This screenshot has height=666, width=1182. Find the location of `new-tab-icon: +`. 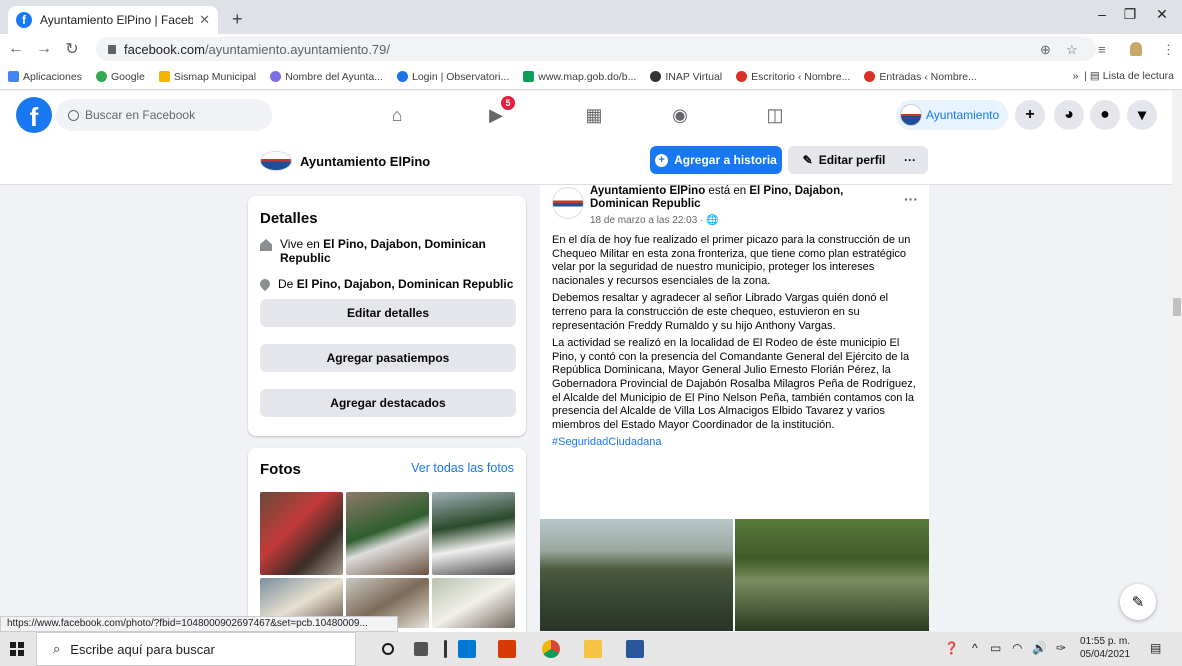

new-tab-icon: + is located at coordinates (237, 19).